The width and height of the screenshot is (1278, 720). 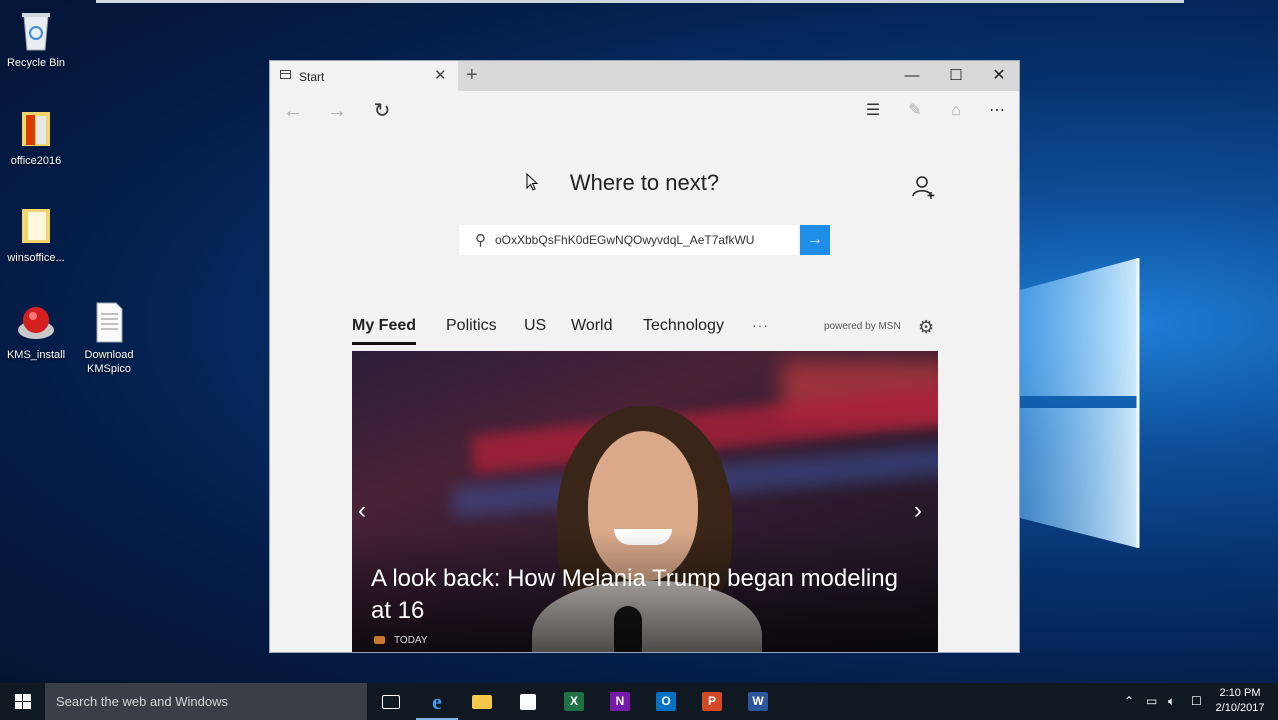 I want to click on hero-source: TODAY, so click(x=401, y=640).